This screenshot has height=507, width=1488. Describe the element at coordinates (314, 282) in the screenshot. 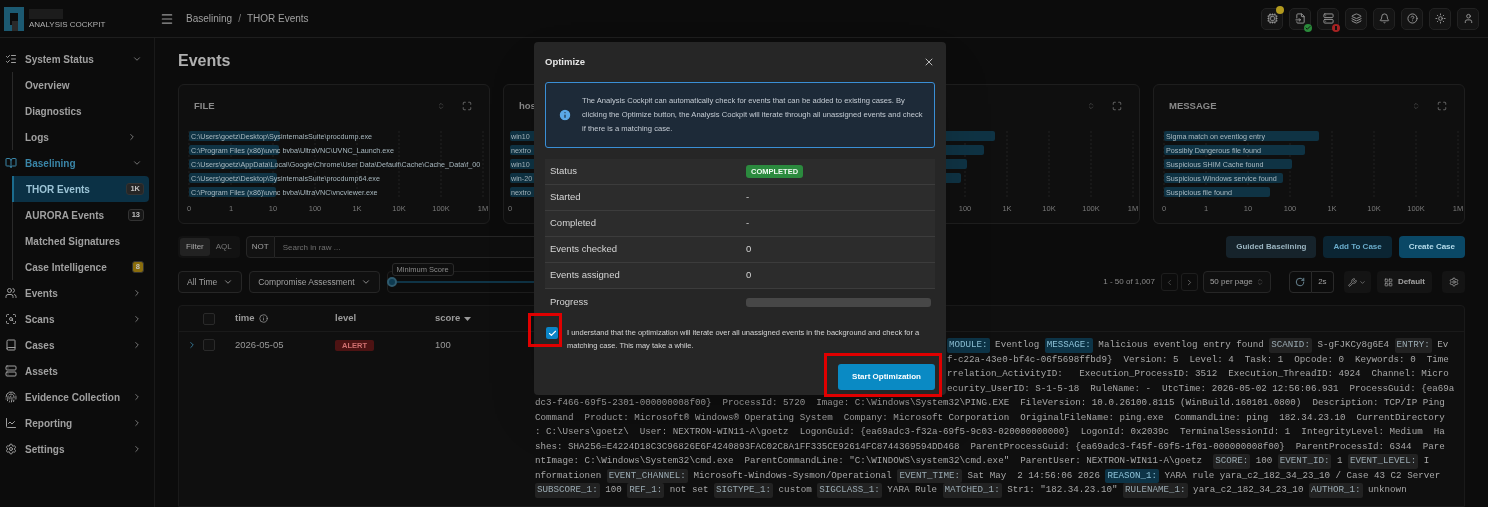

I see `assessment-select: Compromise Assessment` at that location.